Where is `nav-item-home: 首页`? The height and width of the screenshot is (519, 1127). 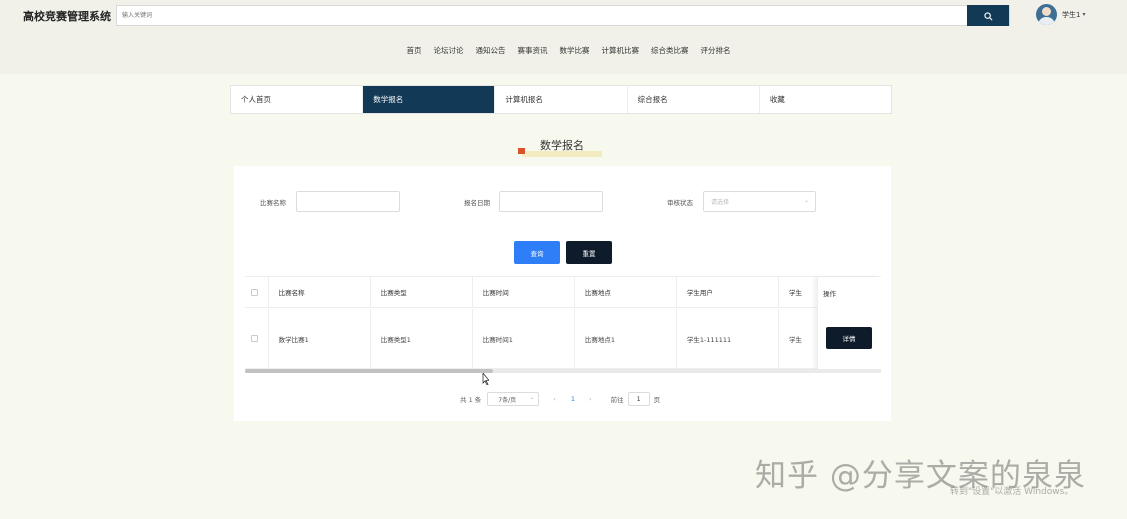
nav-item-home: 首页 is located at coordinates (414, 50).